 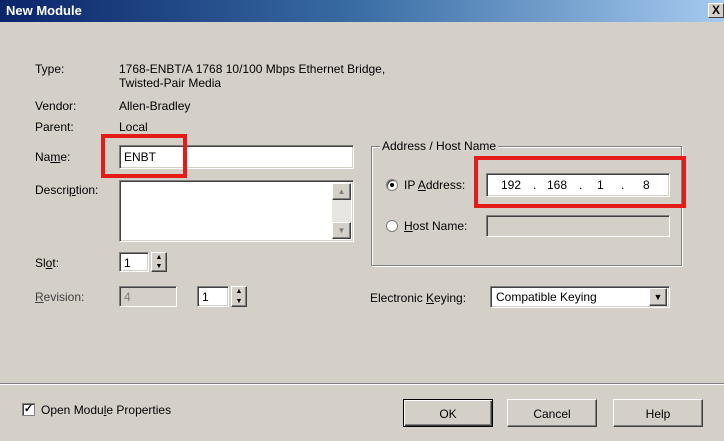 I want to click on ip-address-radio, so click(x=392, y=185).